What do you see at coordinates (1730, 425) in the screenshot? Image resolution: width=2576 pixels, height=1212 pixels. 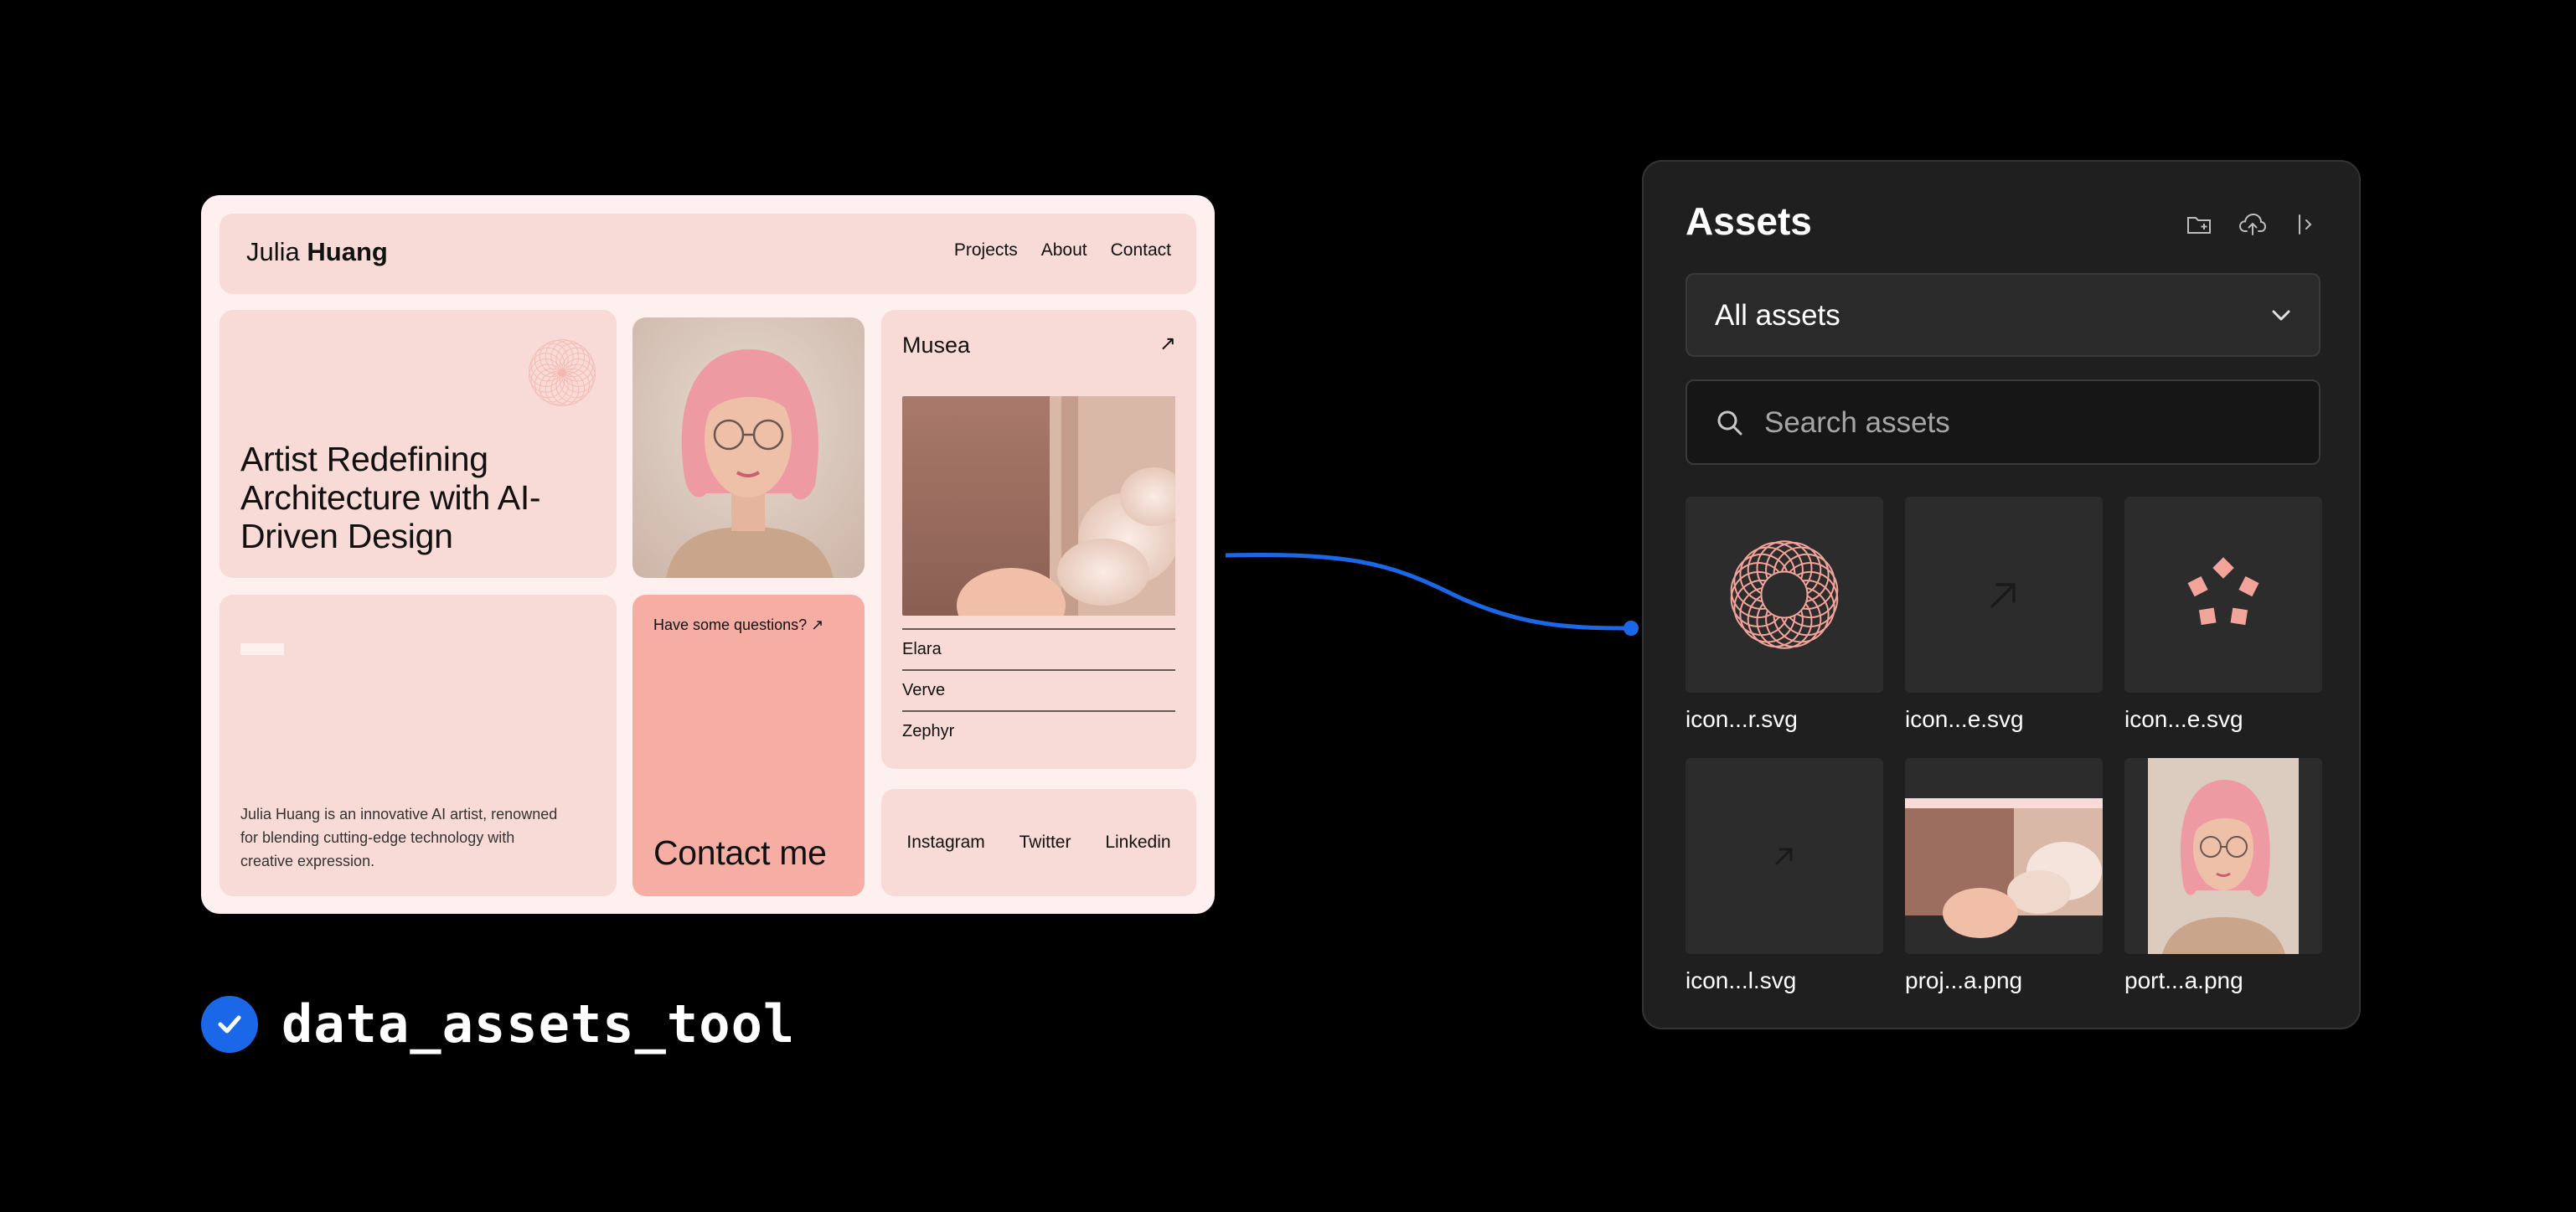 I see `search-icon` at bounding box center [1730, 425].